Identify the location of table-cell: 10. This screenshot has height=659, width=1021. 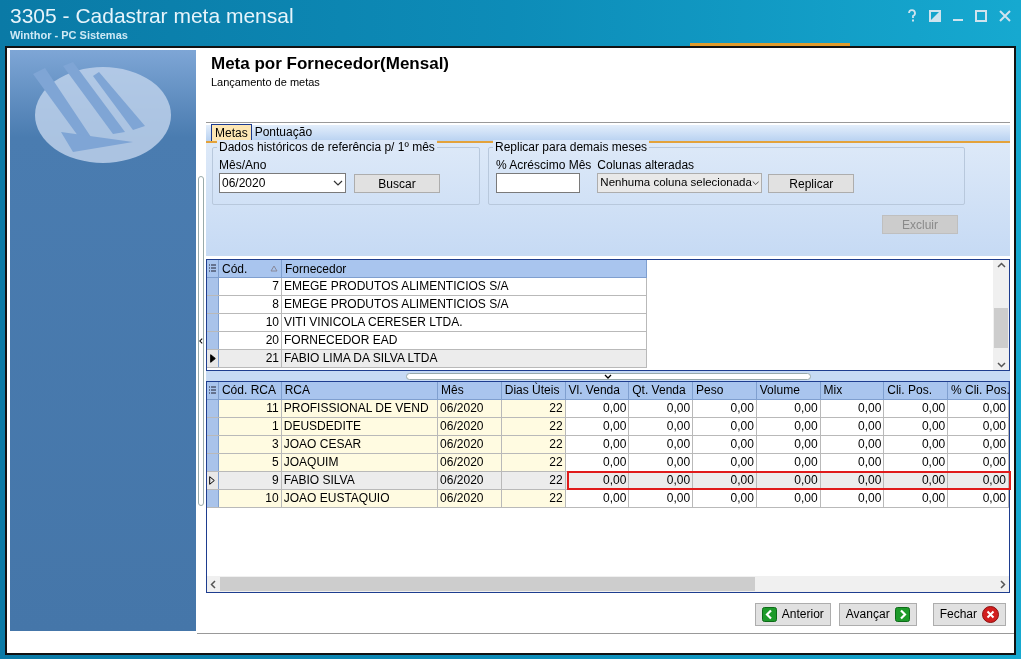
(250, 498).